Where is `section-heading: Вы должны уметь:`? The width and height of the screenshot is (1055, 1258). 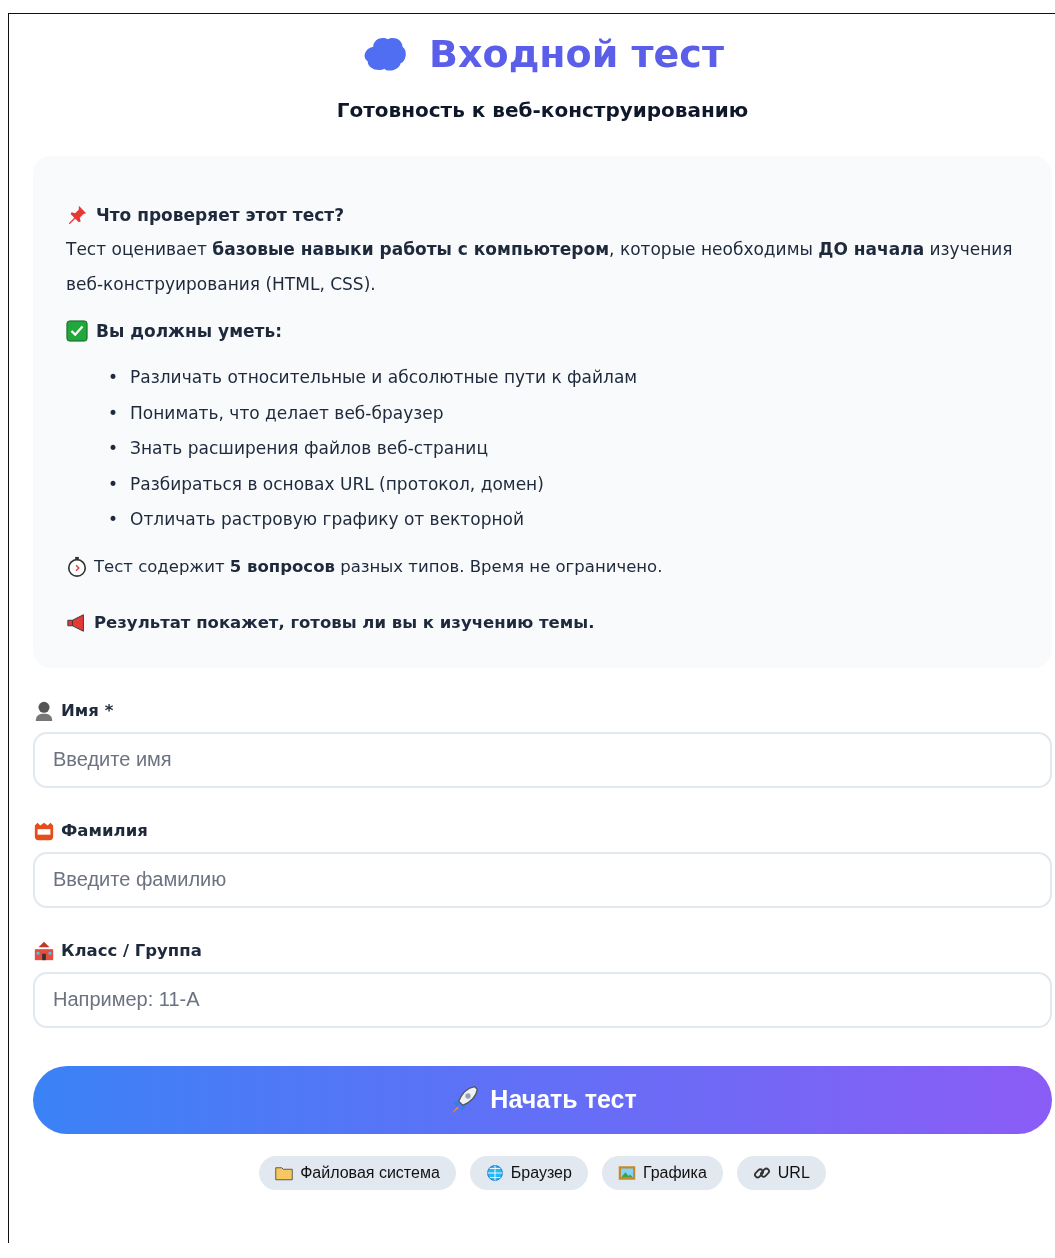
section-heading: Вы должны уметь: is located at coordinates (189, 331).